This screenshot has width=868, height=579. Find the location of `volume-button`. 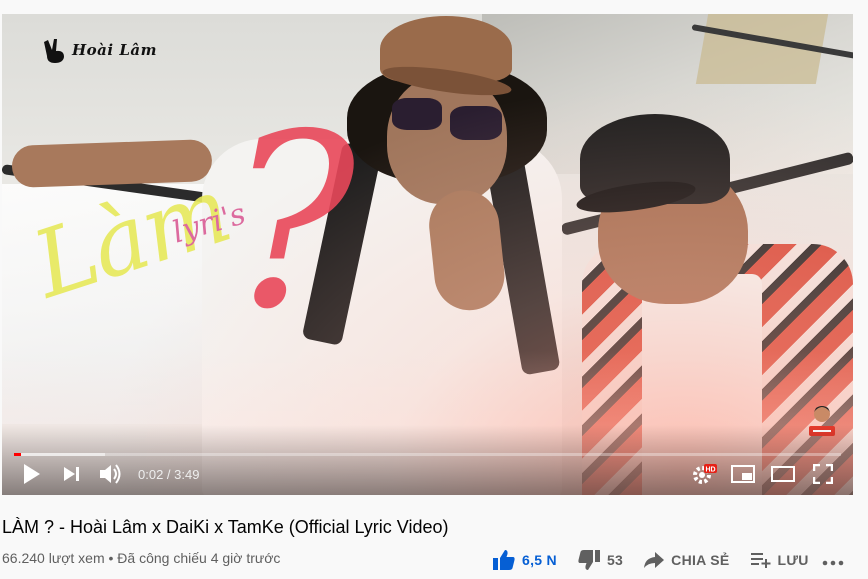

volume-button is located at coordinates (111, 474).